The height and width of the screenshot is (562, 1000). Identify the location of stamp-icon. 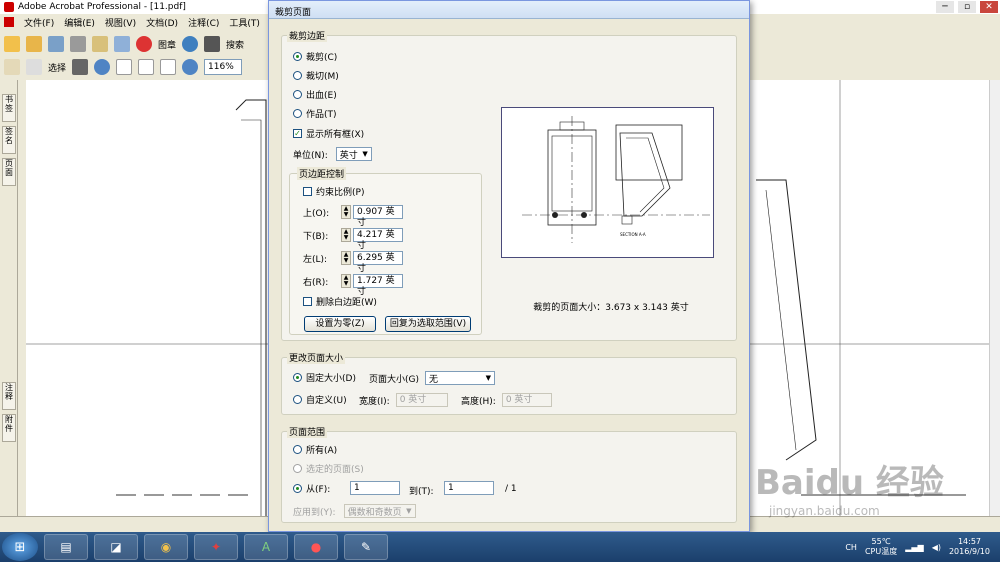
(144, 44).